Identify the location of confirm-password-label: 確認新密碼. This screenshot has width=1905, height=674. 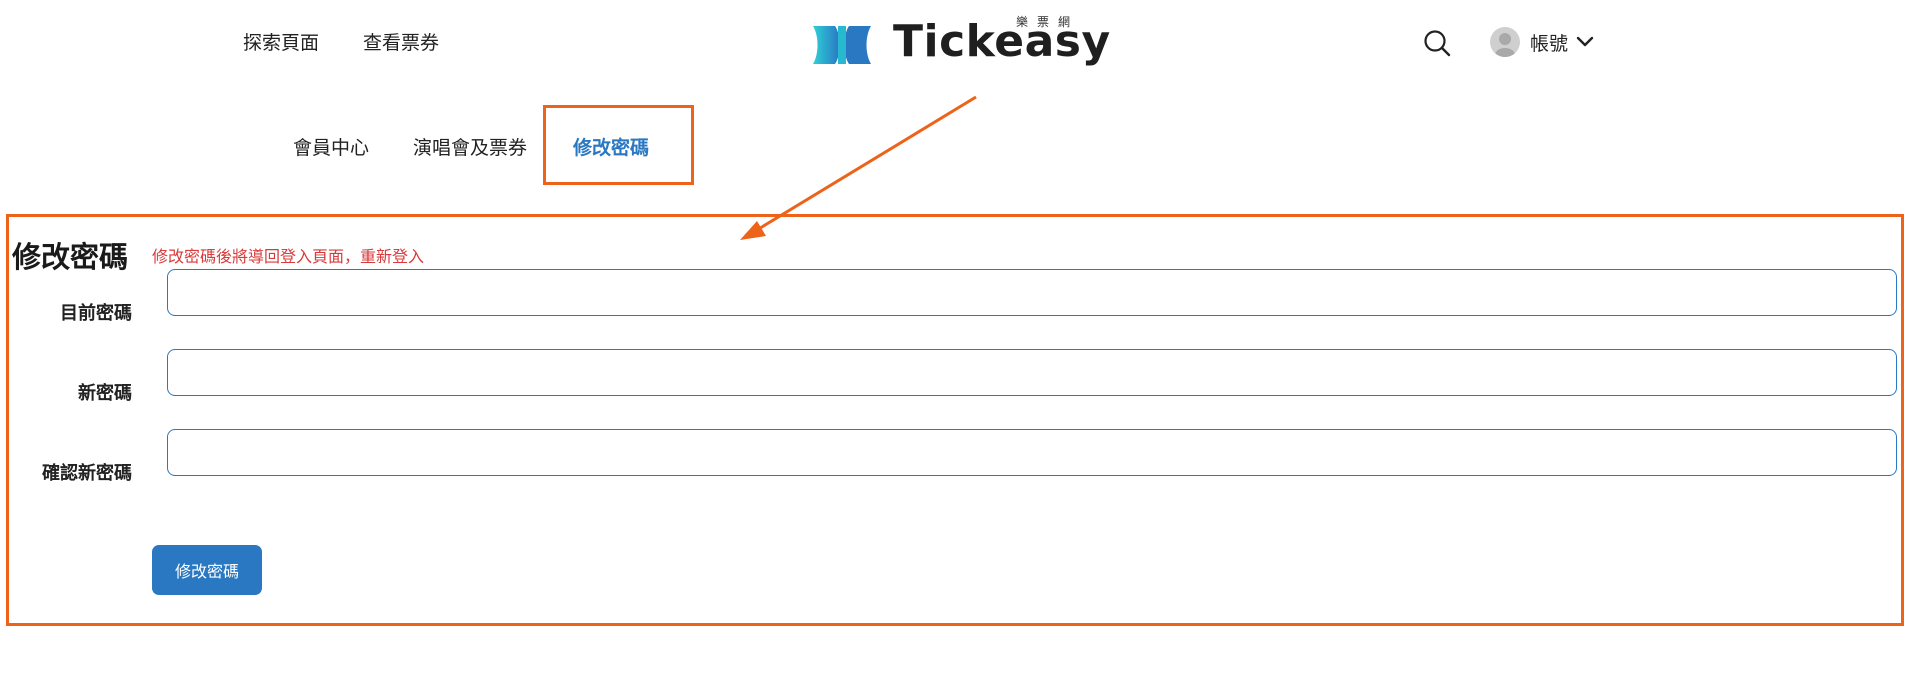
(87, 473).